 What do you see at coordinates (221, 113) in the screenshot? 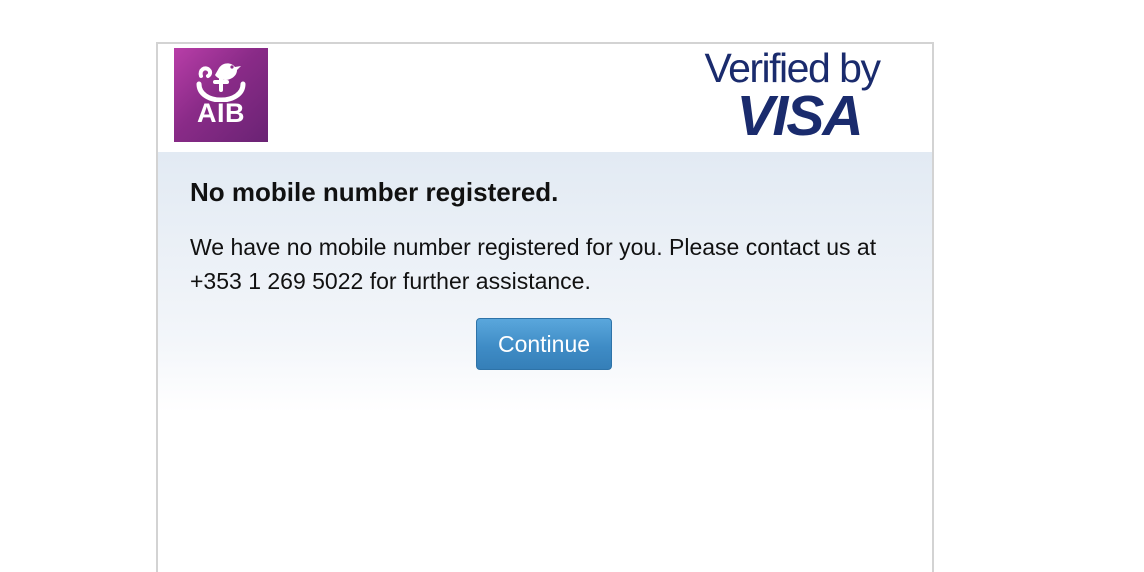
I see `aib-logo-text: AIB` at bounding box center [221, 113].